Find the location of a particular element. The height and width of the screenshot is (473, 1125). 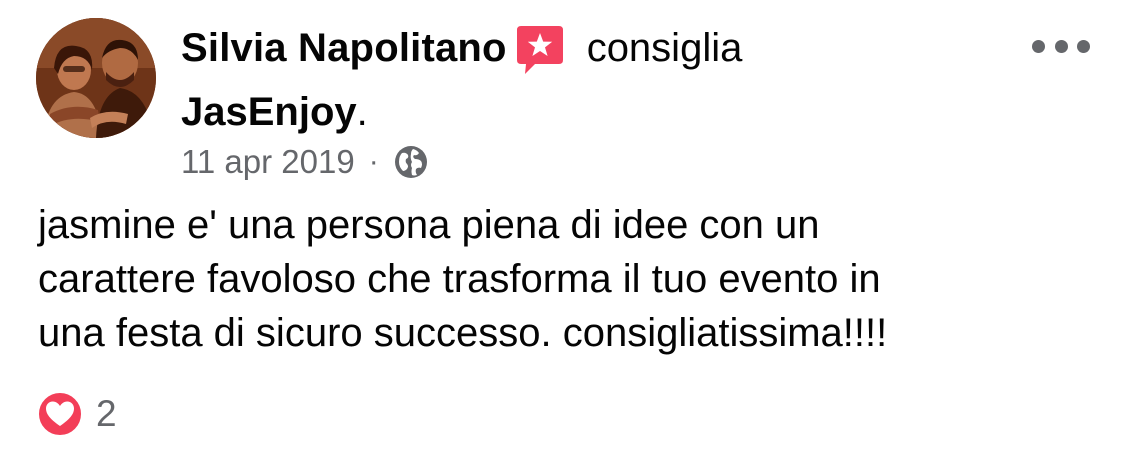

profile-photo is located at coordinates (96, 78).